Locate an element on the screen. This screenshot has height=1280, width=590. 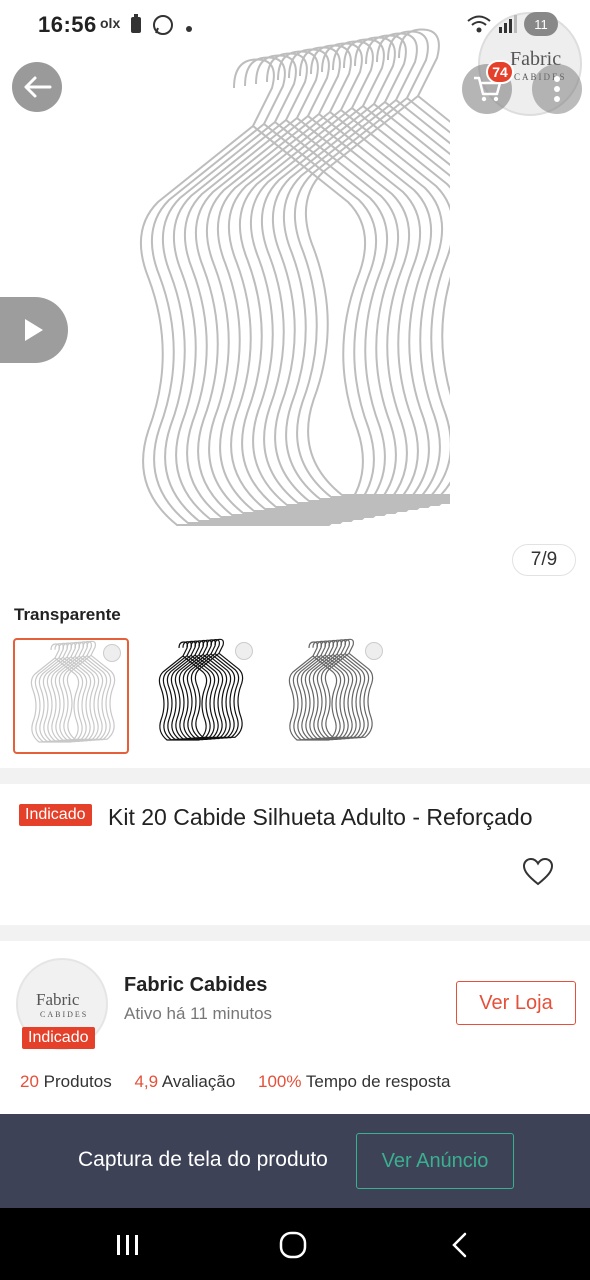
home-button is located at coordinates (293, 1245).